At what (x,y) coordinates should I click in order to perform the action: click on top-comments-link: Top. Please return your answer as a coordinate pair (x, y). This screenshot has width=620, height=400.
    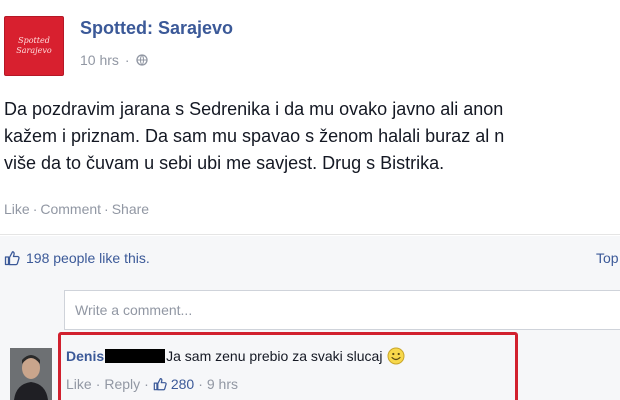
    Looking at the image, I should click on (607, 258).